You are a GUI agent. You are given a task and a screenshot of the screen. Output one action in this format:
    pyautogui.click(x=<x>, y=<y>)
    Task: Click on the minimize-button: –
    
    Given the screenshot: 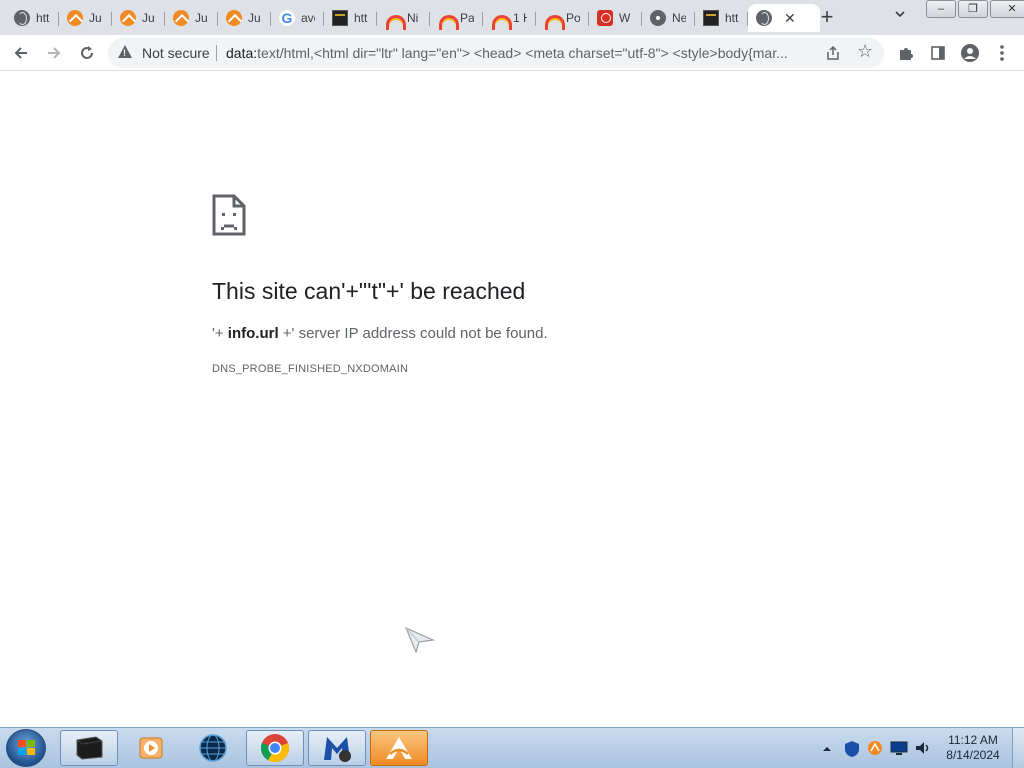 What is the action you would take?
    pyautogui.click(x=941, y=9)
    